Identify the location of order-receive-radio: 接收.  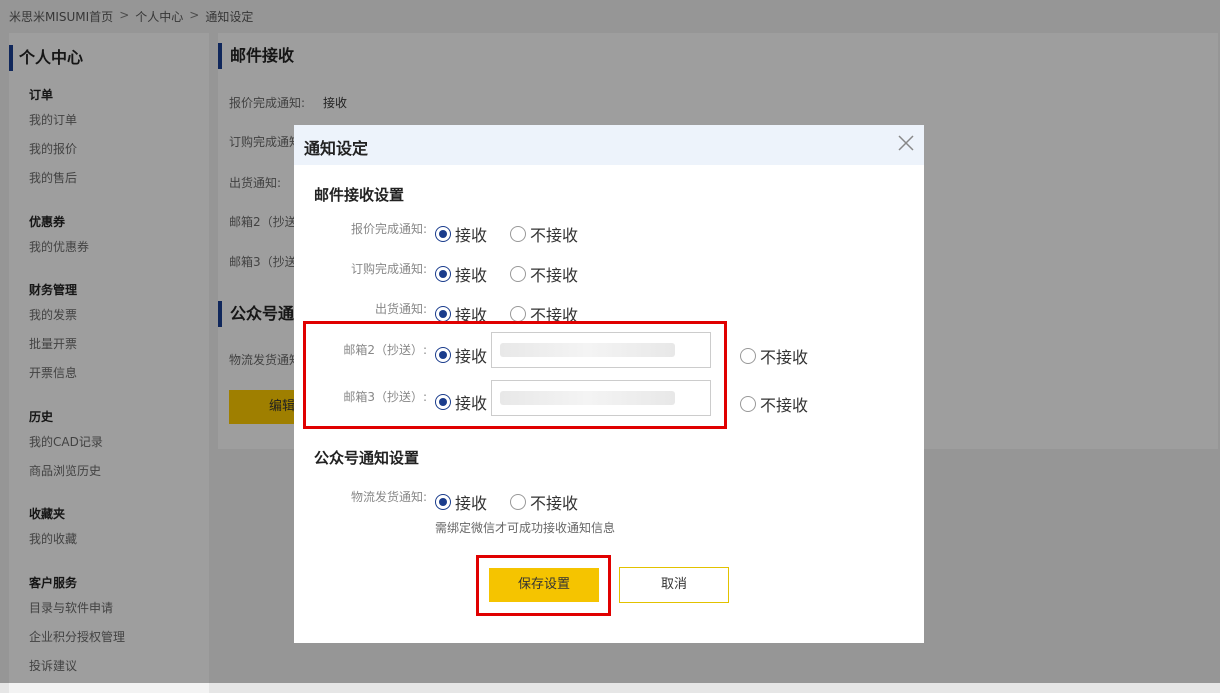
(461, 274).